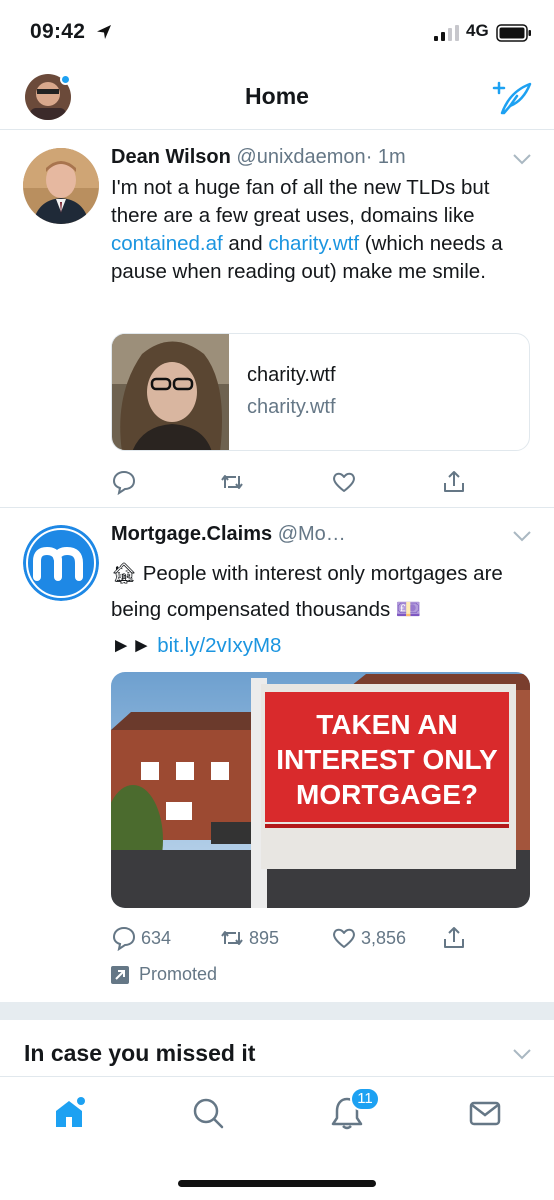  Describe the element at coordinates (277, 33) in the screenshot. I see `status-bar: 09:42 4G` at that location.